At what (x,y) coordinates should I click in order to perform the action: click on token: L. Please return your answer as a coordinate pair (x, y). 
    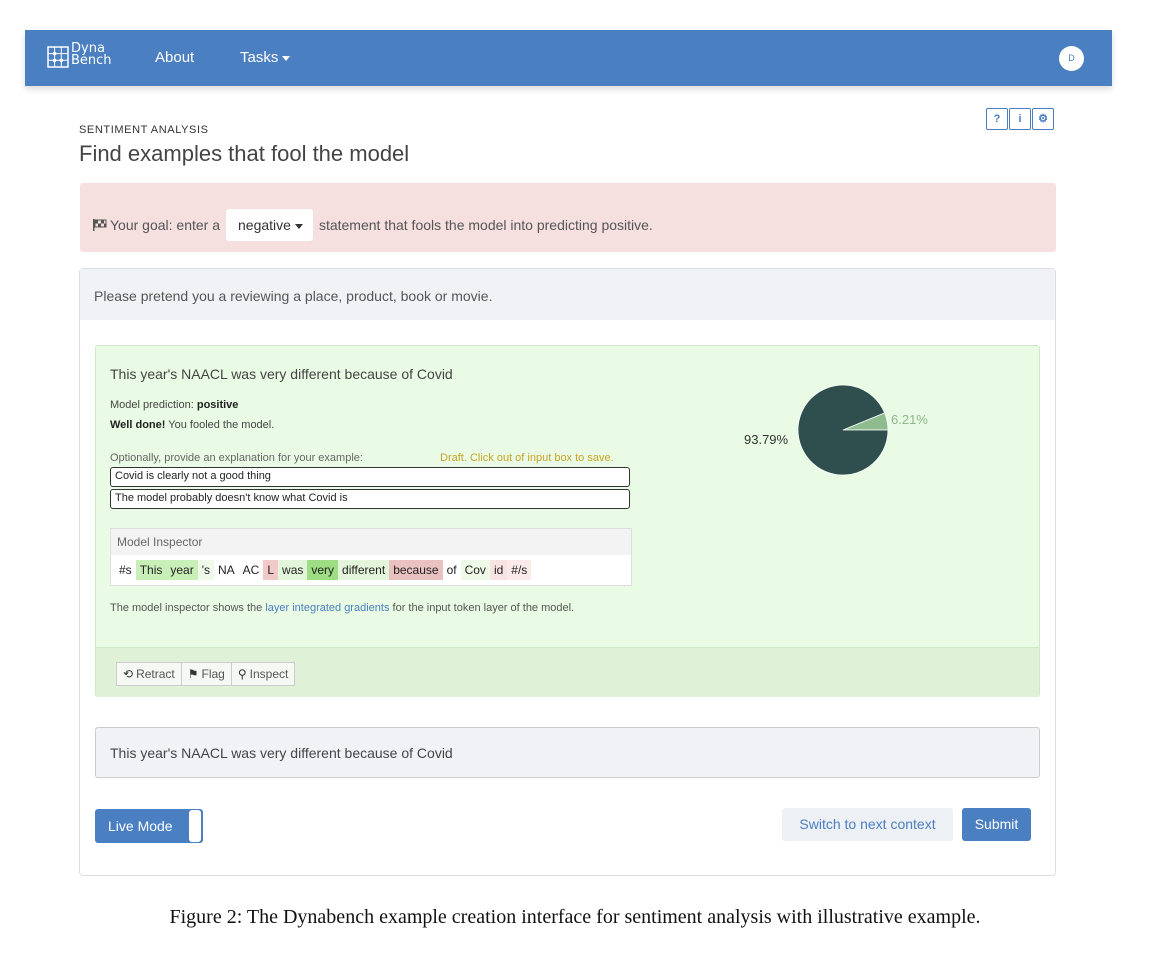
    Looking at the image, I should click on (271, 570).